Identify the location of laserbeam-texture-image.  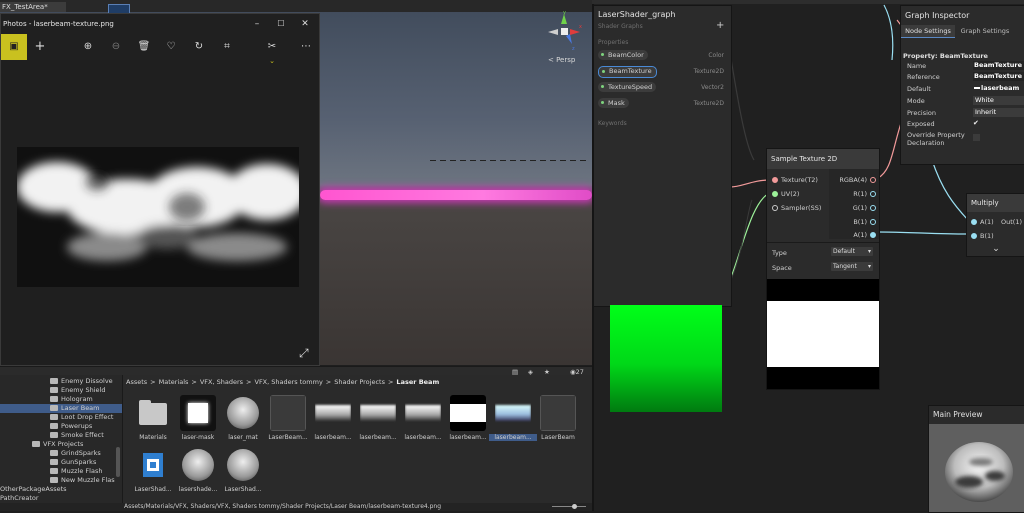
(158, 217).